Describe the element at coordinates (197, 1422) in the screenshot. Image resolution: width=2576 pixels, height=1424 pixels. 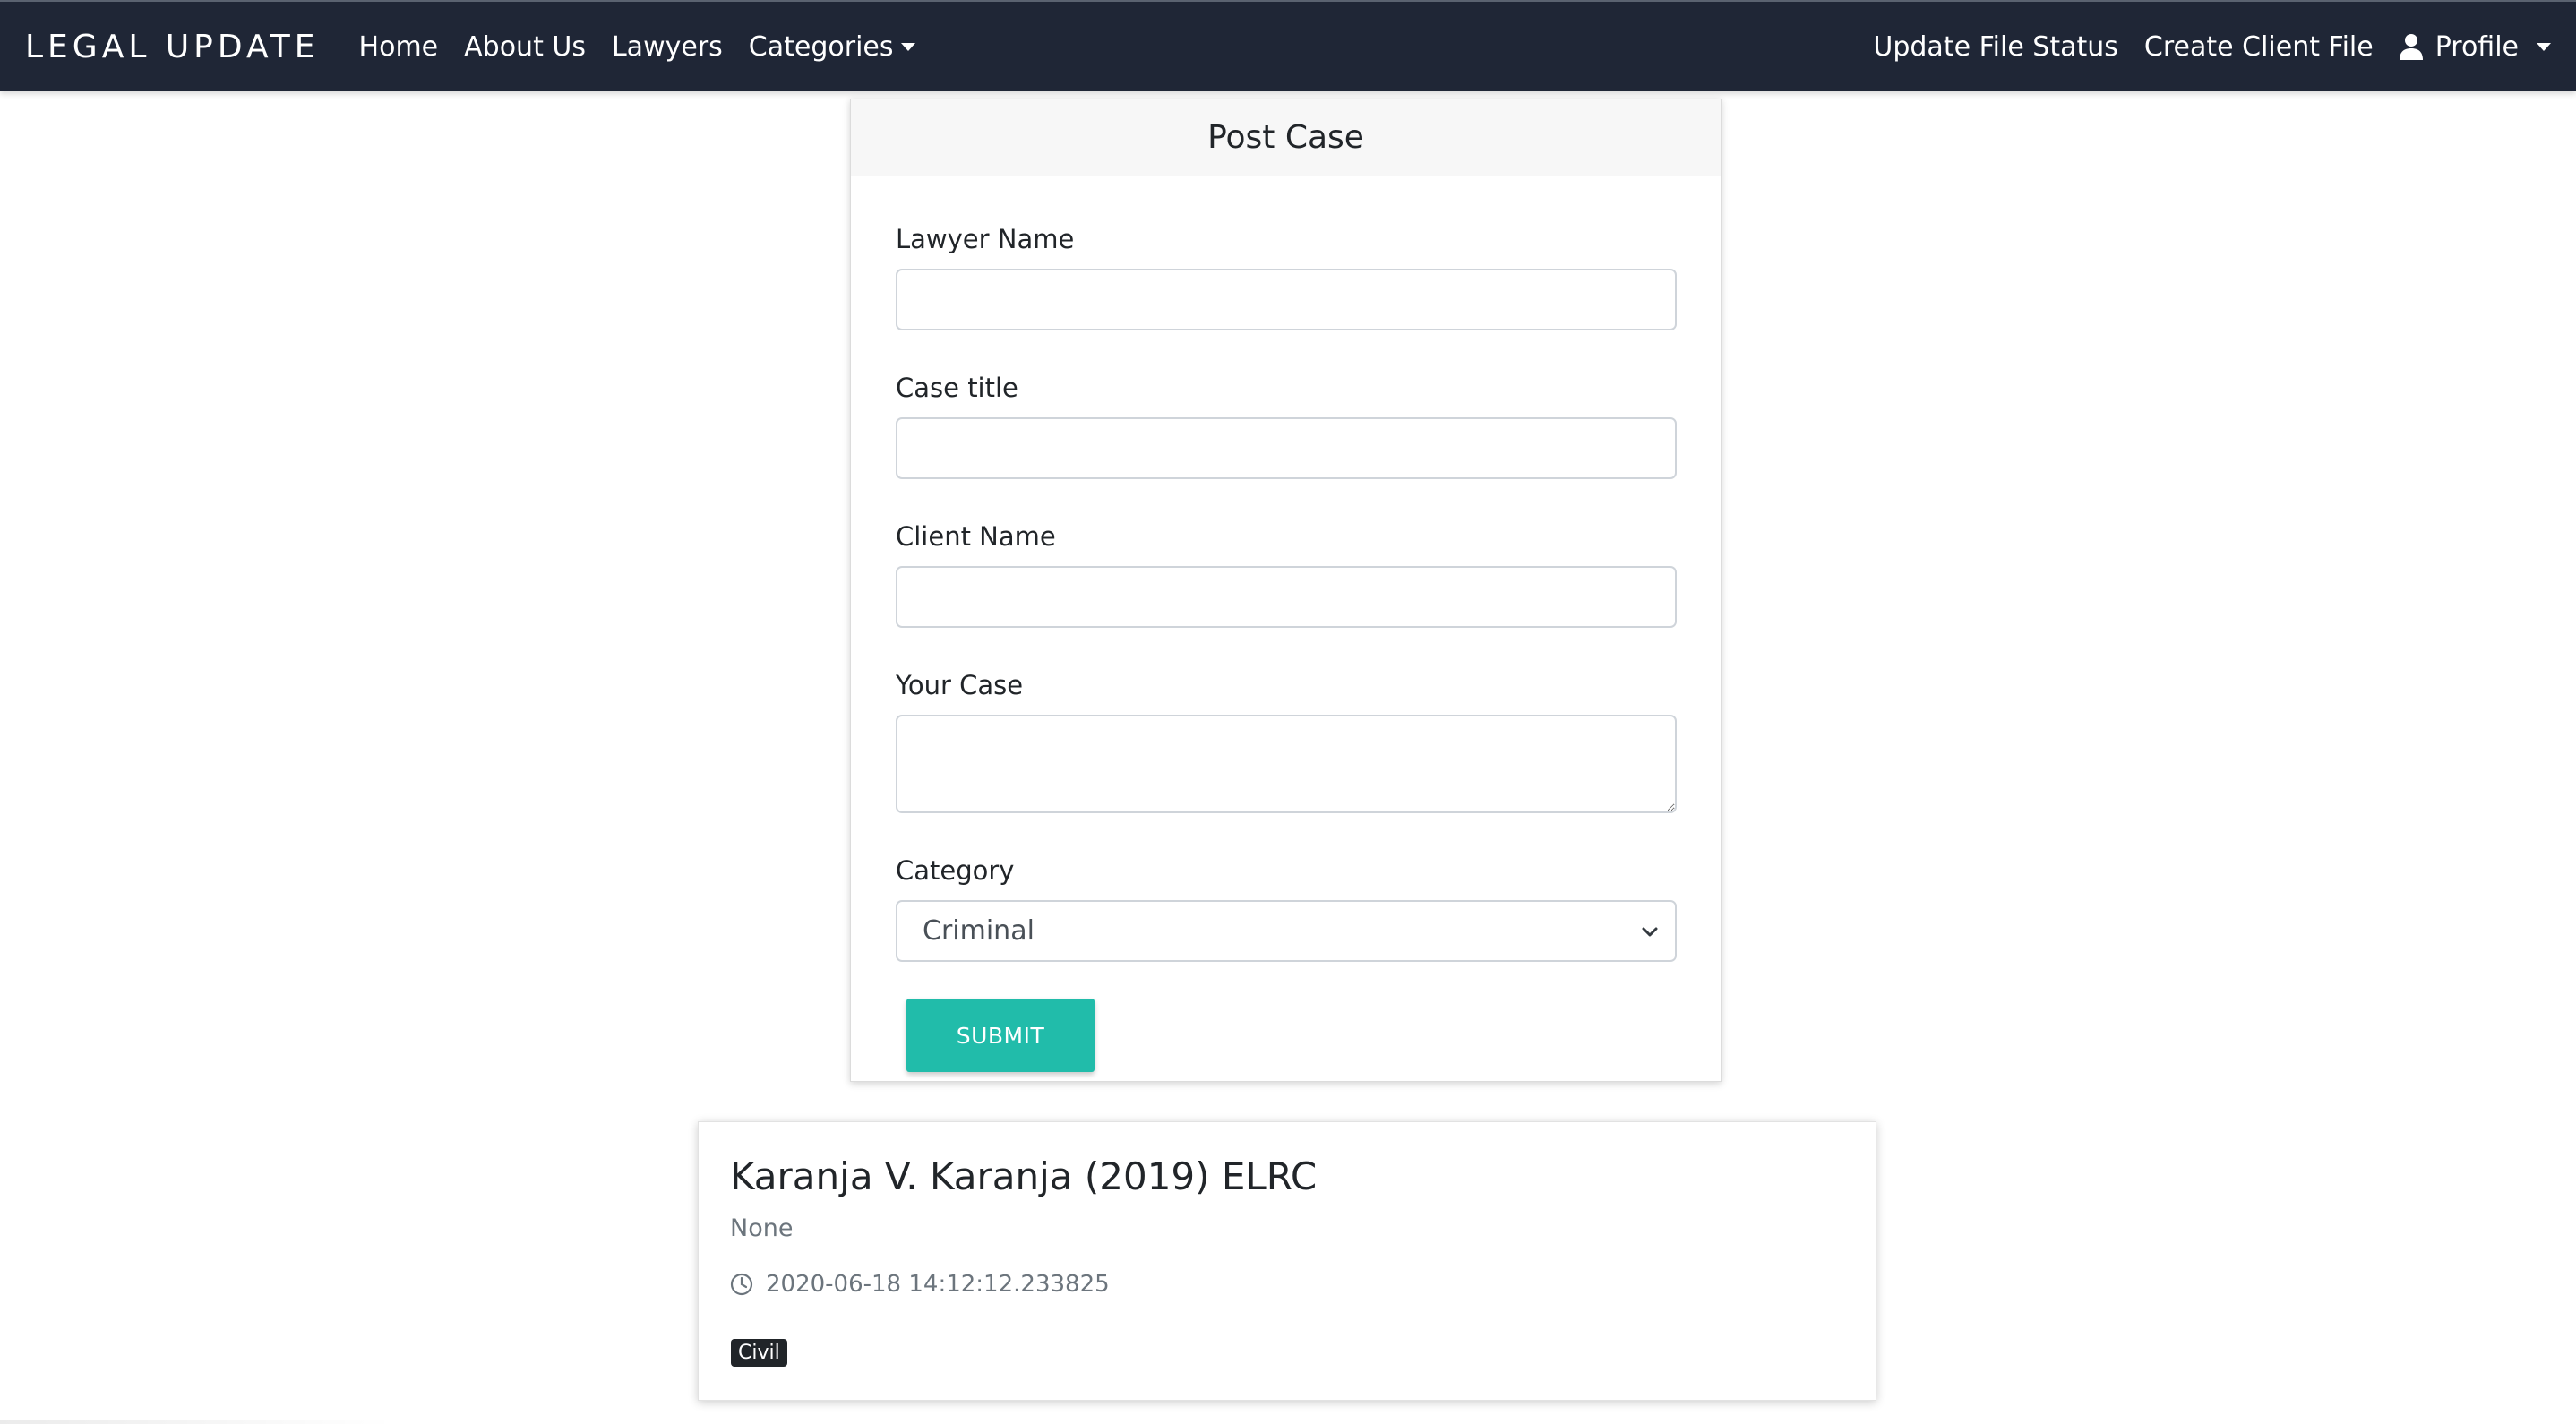
I see `page-bottom-shadow` at that location.